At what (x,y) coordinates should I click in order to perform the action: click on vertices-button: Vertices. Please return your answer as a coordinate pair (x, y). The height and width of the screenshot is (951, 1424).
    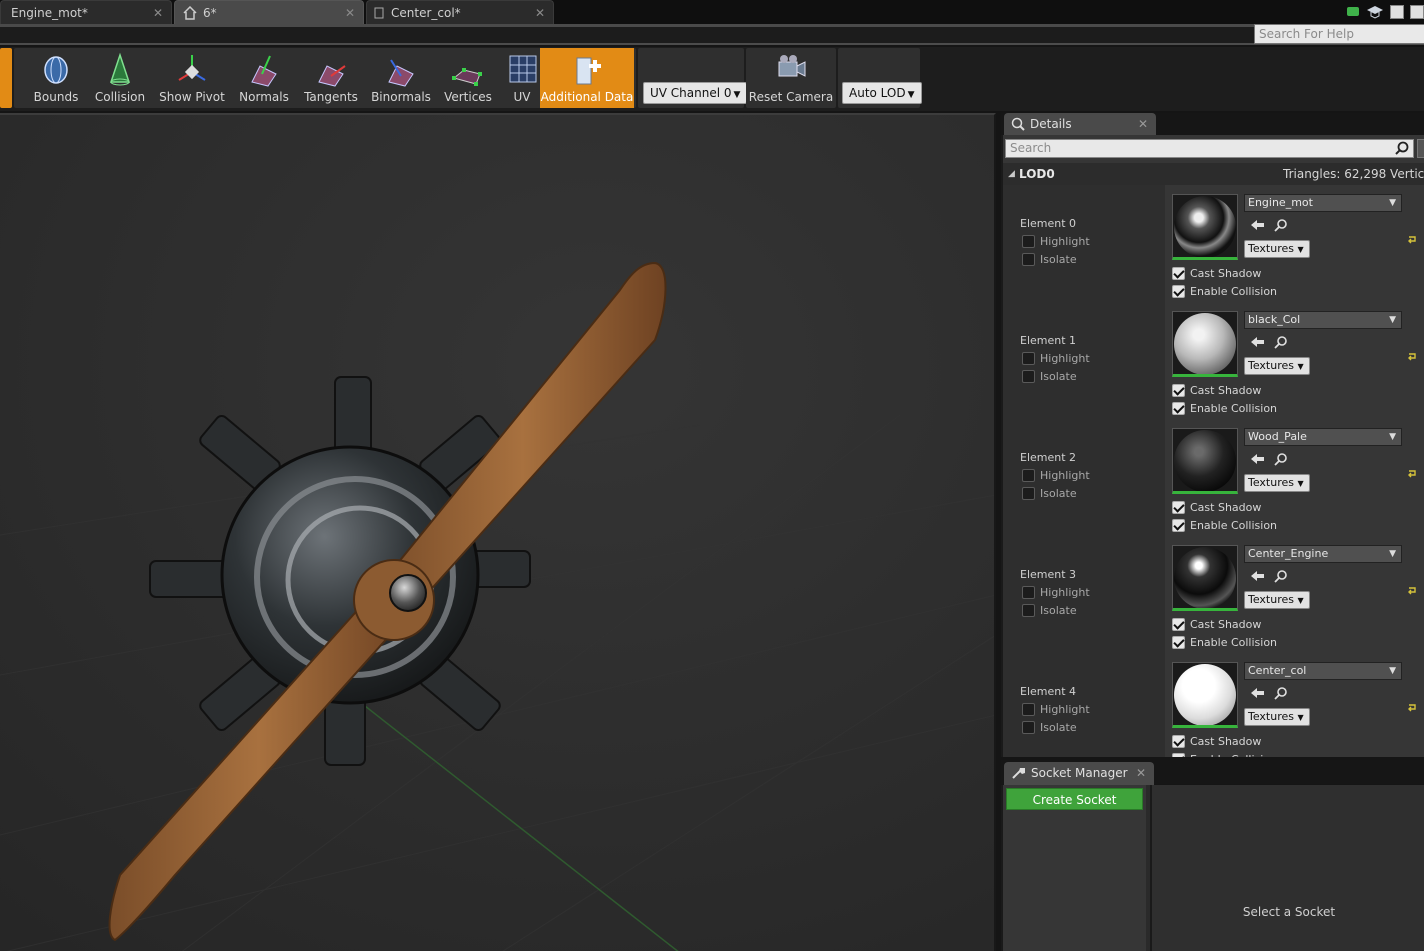
    Looking at the image, I should click on (468, 78).